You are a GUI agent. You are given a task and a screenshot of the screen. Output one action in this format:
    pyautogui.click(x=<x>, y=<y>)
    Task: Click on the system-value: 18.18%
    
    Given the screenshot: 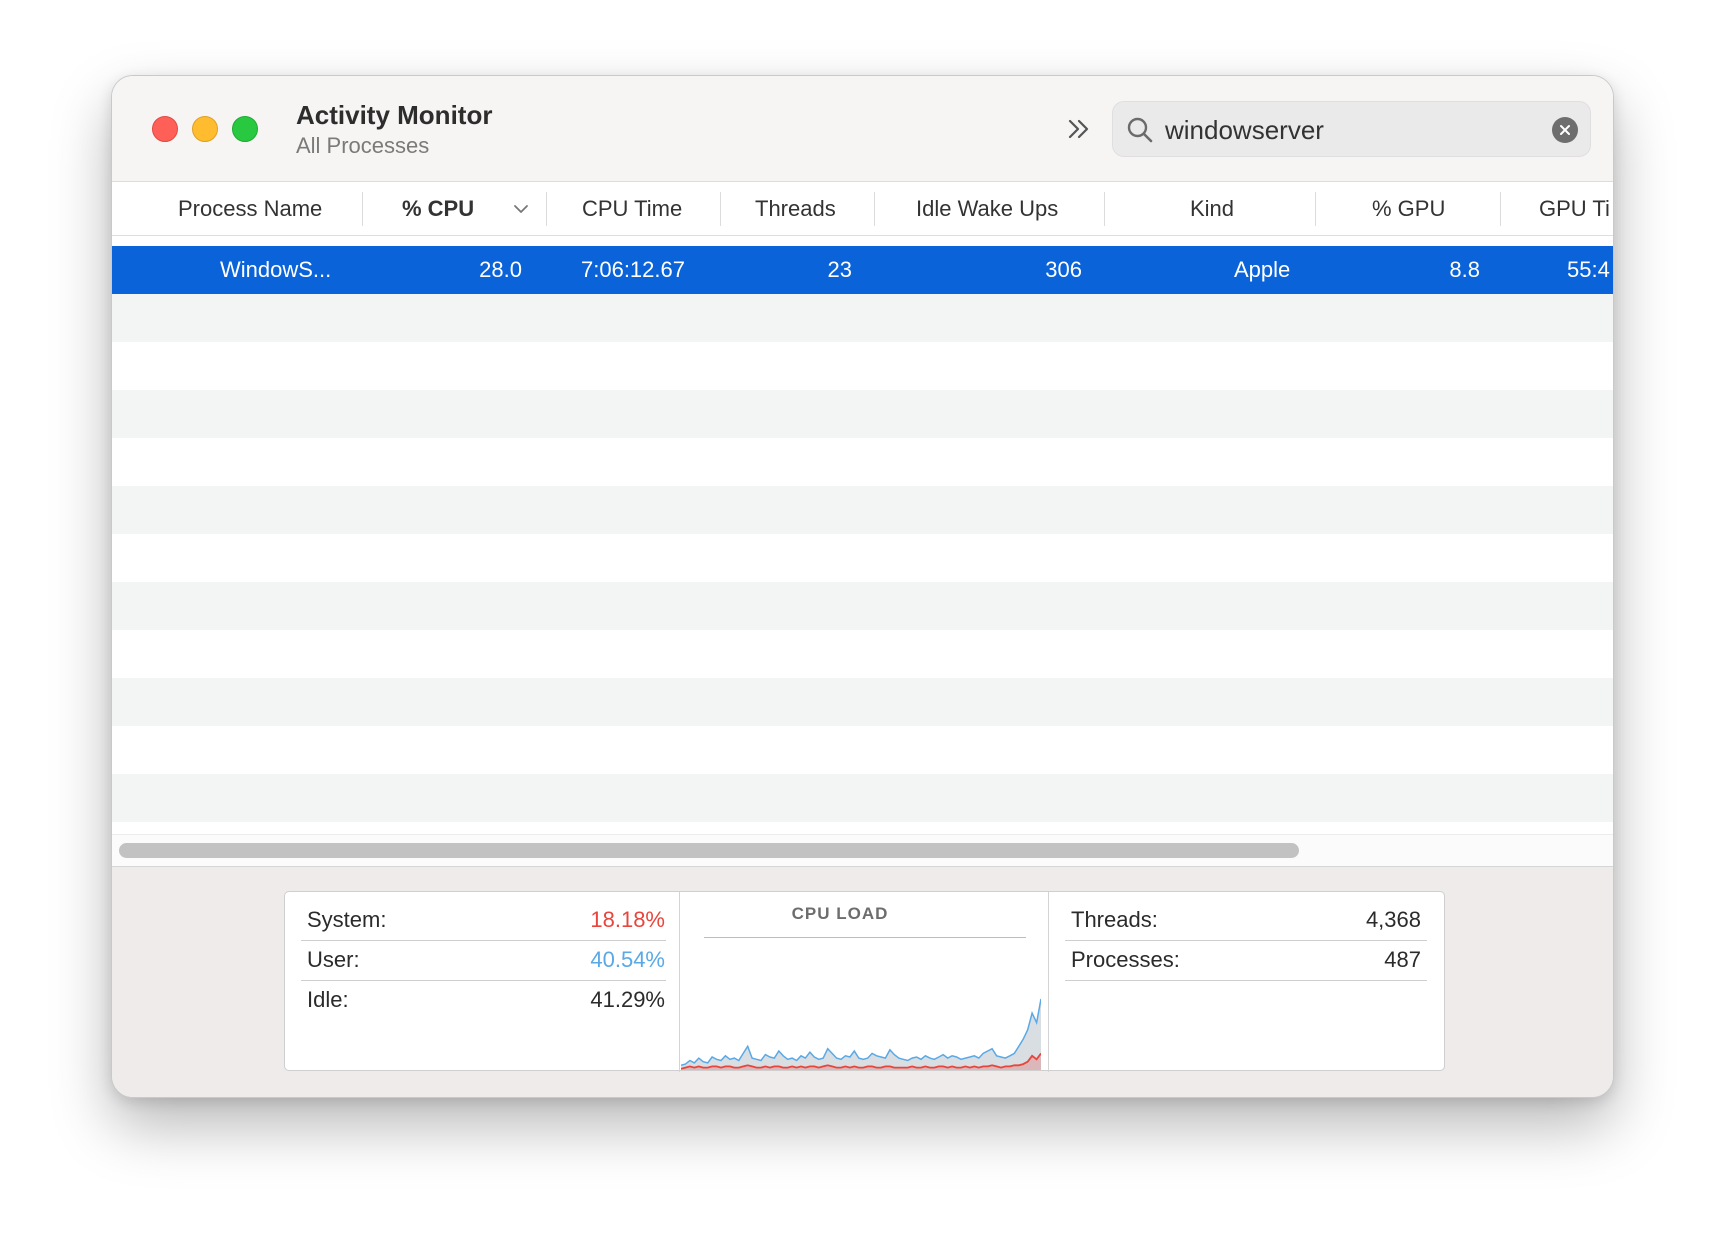 What is the action you would take?
    pyautogui.click(x=627, y=919)
    